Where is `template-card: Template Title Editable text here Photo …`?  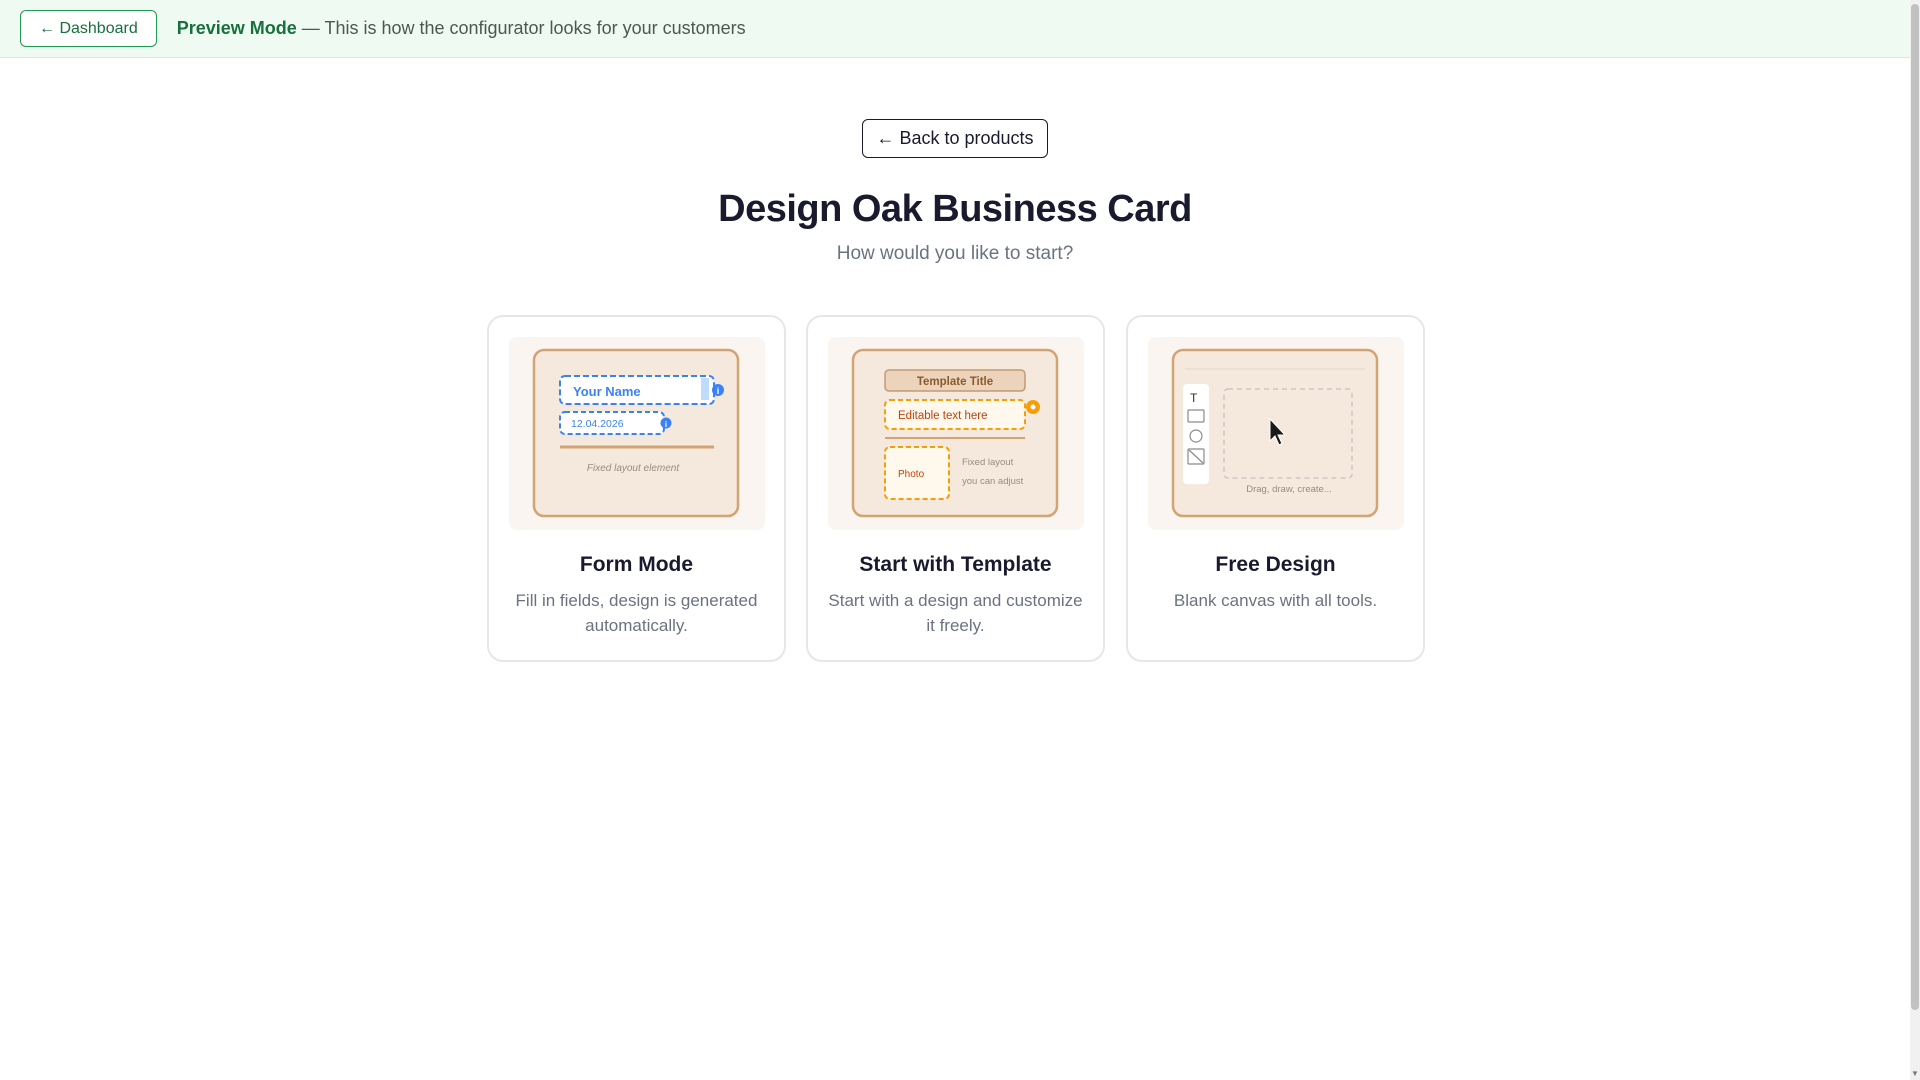 template-card: Template Title Editable text here Photo … is located at coordinates (955, 488).